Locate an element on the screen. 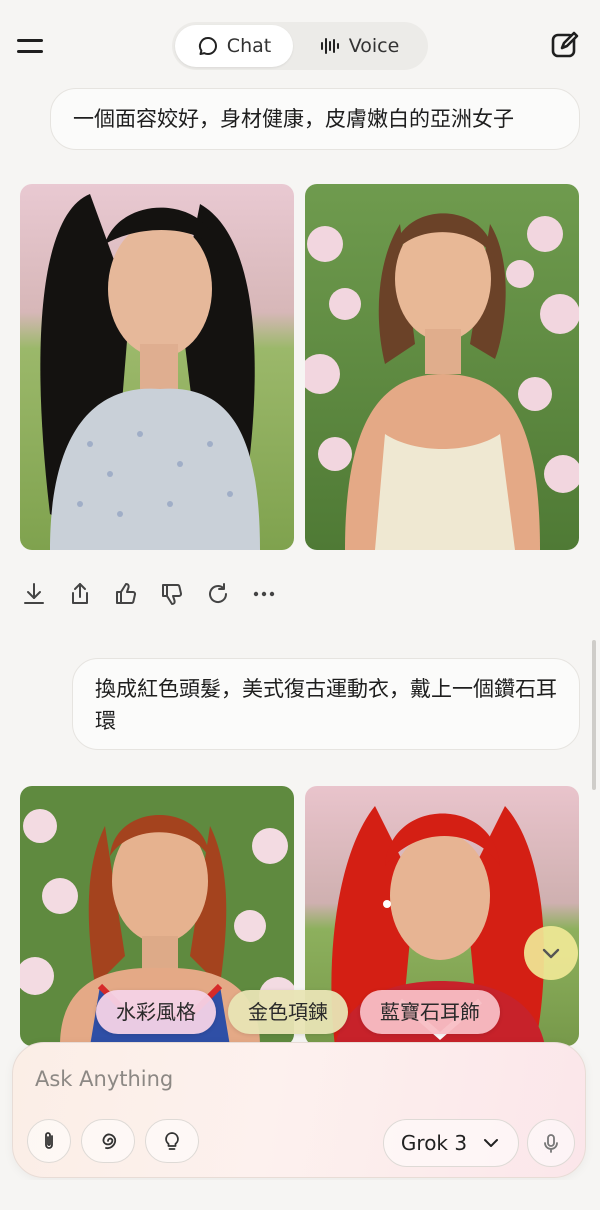 This screenshot has height=1210, width=600. microphone-icon is located at coordinates (551, 1143).